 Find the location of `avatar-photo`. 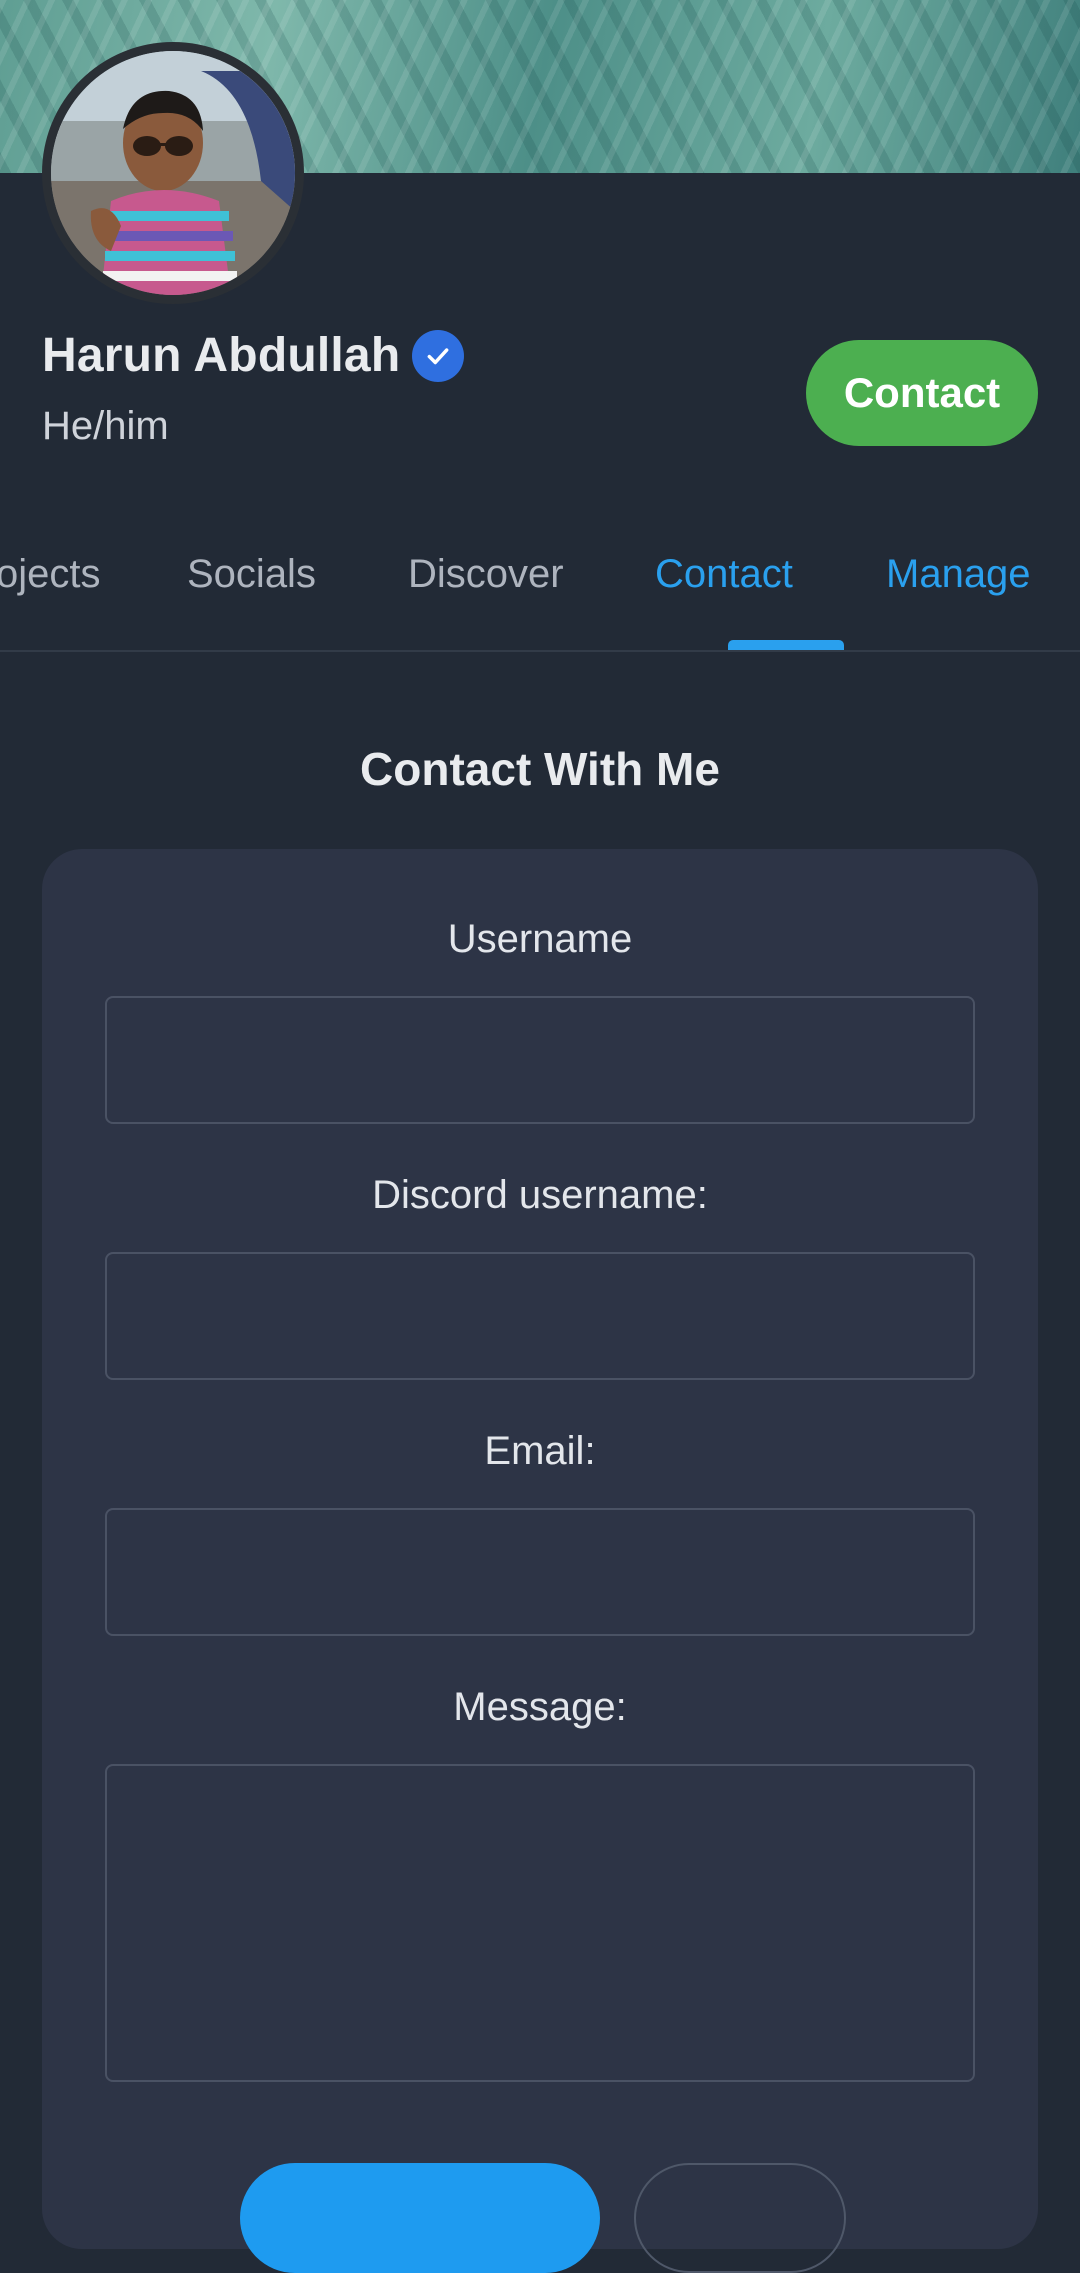

avatar-photo is located at coordinates (173, 173).